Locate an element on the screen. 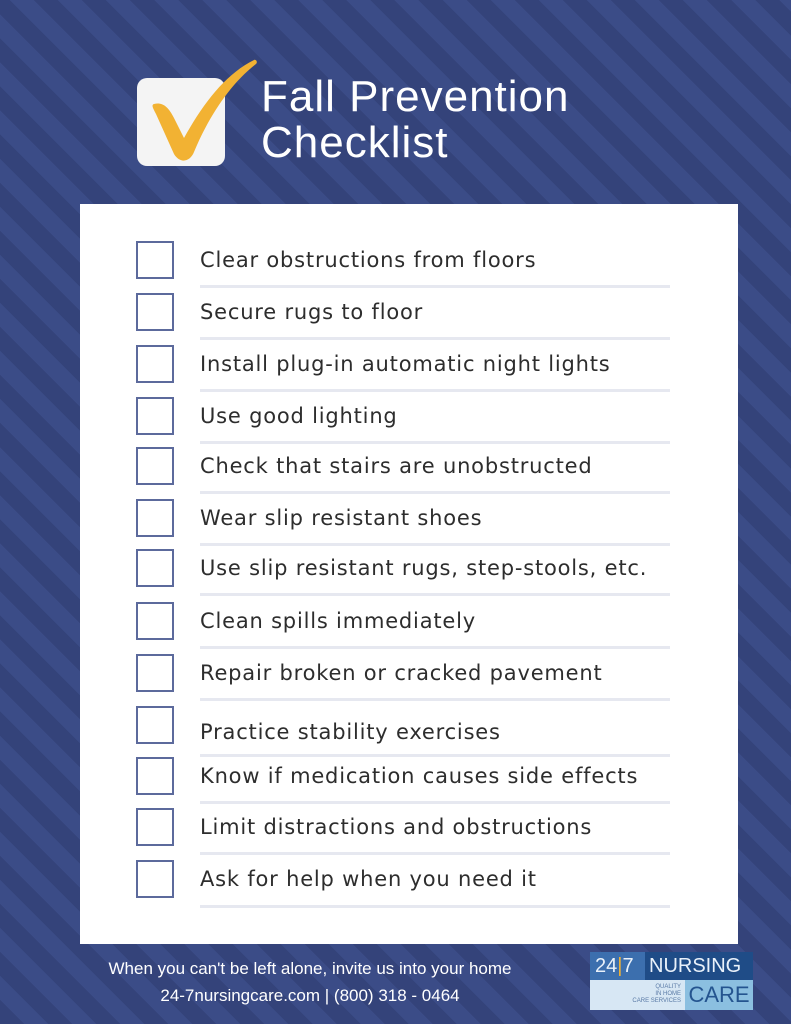  checklist-item: Repair broken or cracked pavement is located at coordinates (409, 680).